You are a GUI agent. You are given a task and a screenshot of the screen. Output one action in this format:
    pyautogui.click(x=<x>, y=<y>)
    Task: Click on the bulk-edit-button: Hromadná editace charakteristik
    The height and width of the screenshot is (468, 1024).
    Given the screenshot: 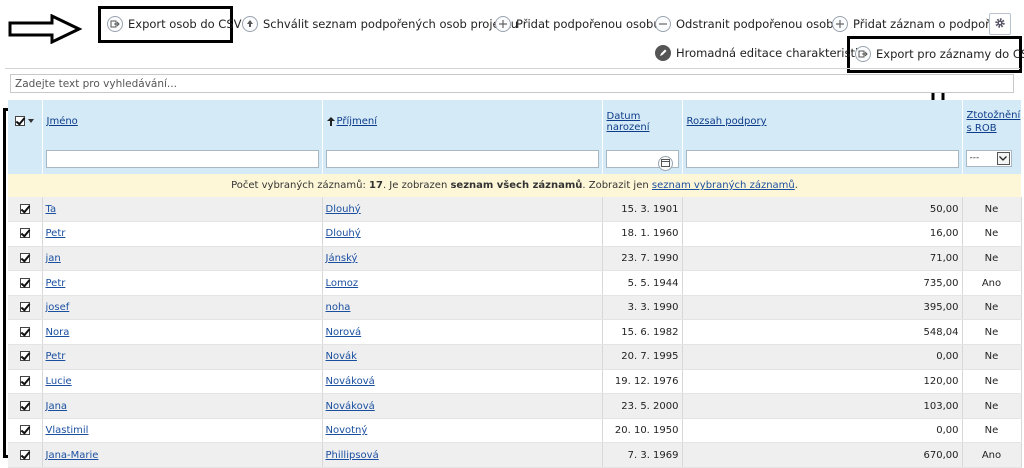 What is the action you would take?
    pyautogui.click(x=760, y=53)
    